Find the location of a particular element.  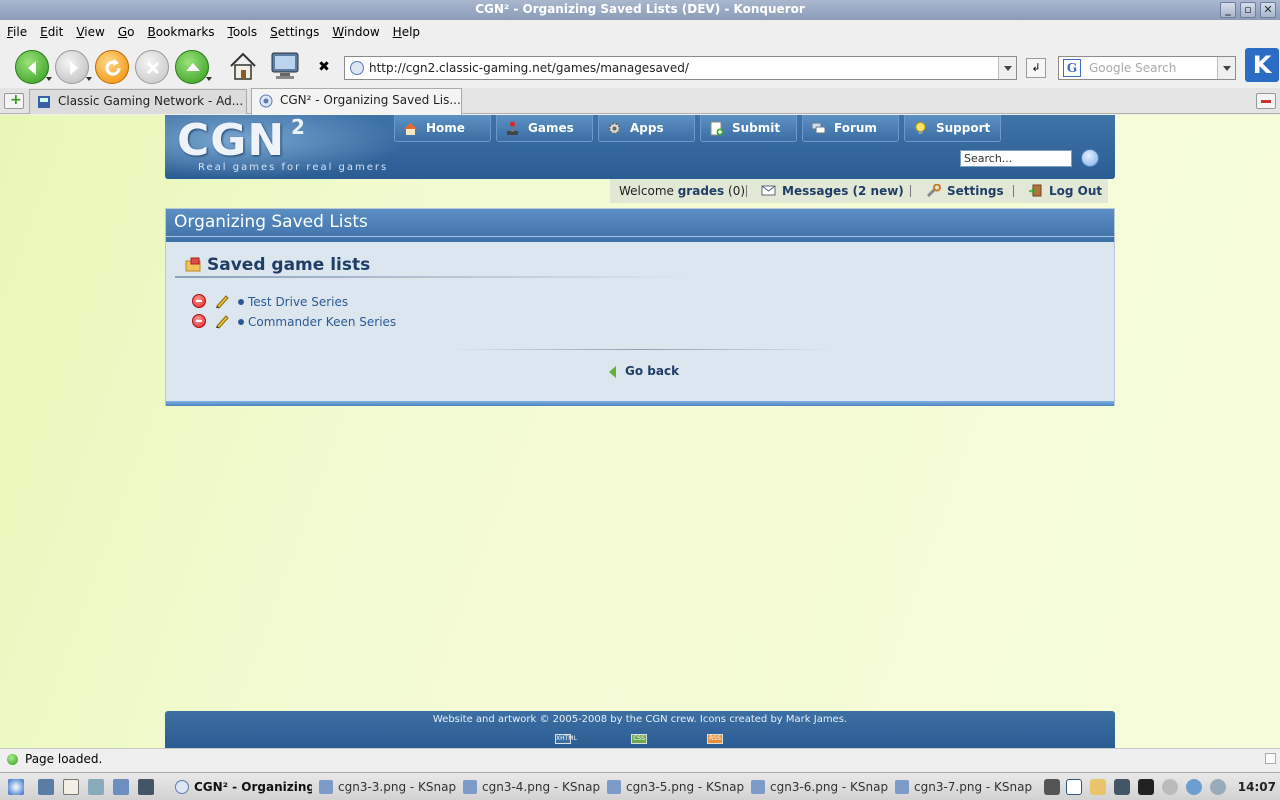

status-bar: Page loaded. is located at coordinates (640, 759).